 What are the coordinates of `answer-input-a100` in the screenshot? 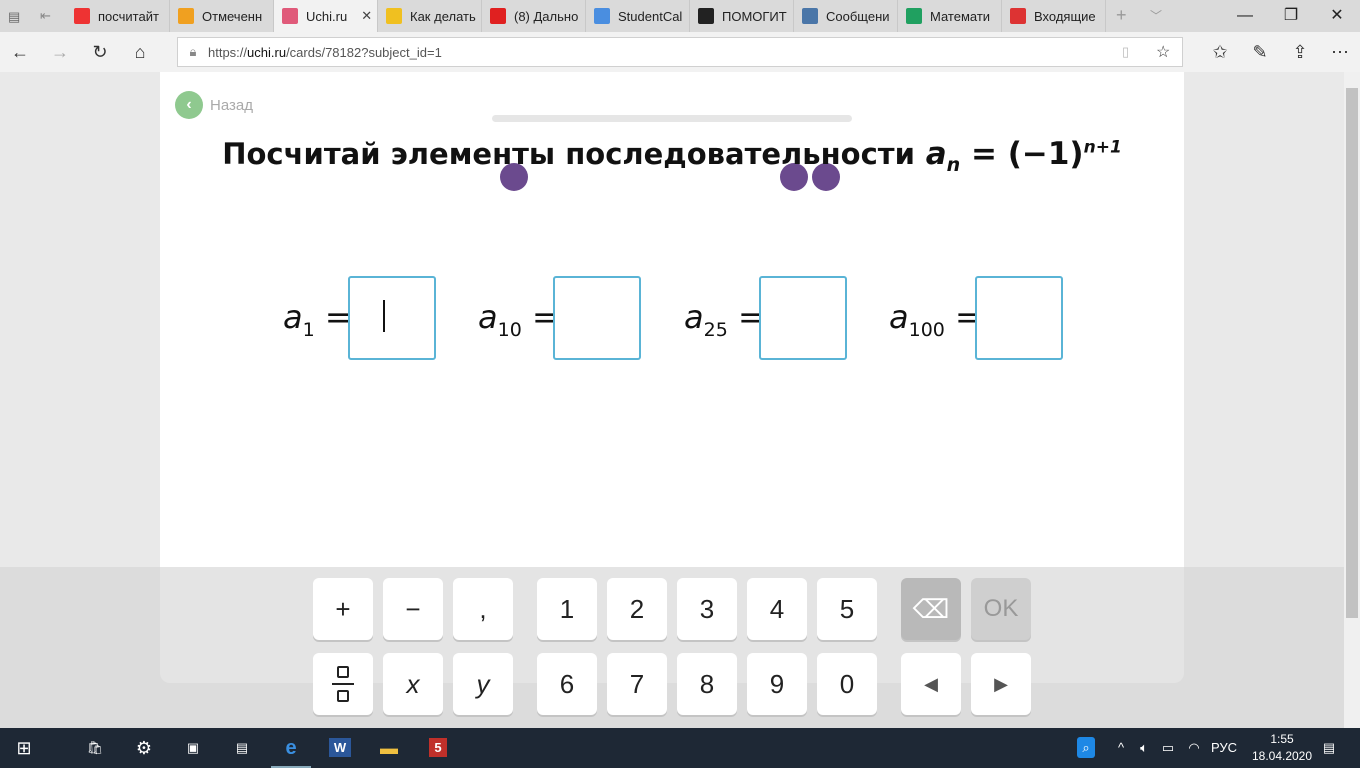 It's located at (1019, 318).